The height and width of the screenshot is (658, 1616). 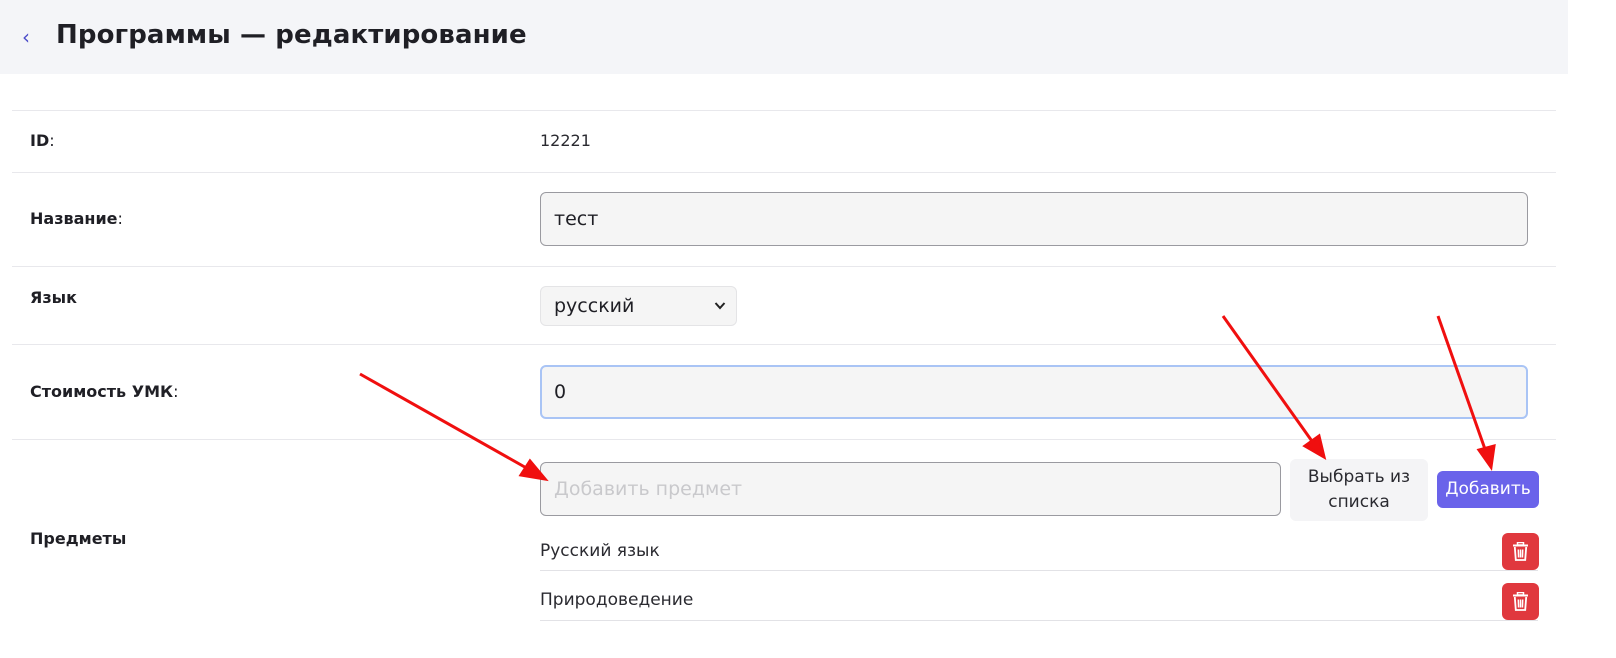 I want to click on language-select: русский, so click(x=638, y=306).